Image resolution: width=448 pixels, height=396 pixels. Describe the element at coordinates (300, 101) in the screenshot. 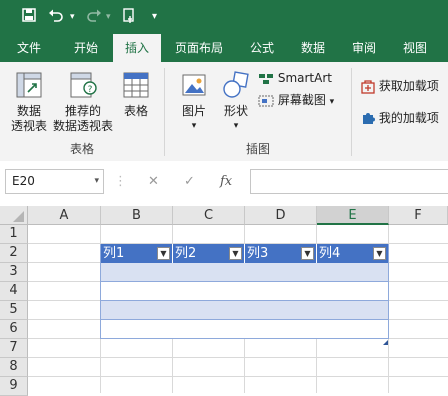

I see `screenshot-button: 屏幕截图 ▾` at that location.